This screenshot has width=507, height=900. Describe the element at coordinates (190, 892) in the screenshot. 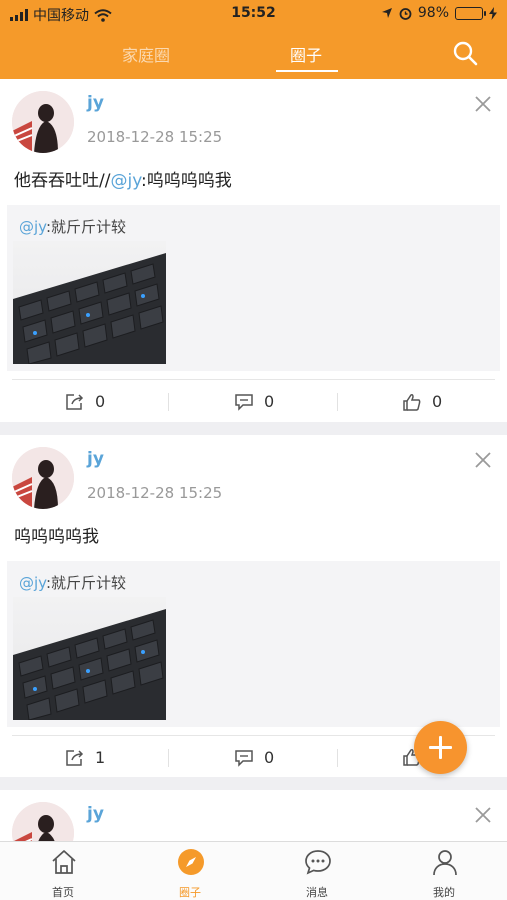

I see `nav-circle-label: 圈子` at that location.